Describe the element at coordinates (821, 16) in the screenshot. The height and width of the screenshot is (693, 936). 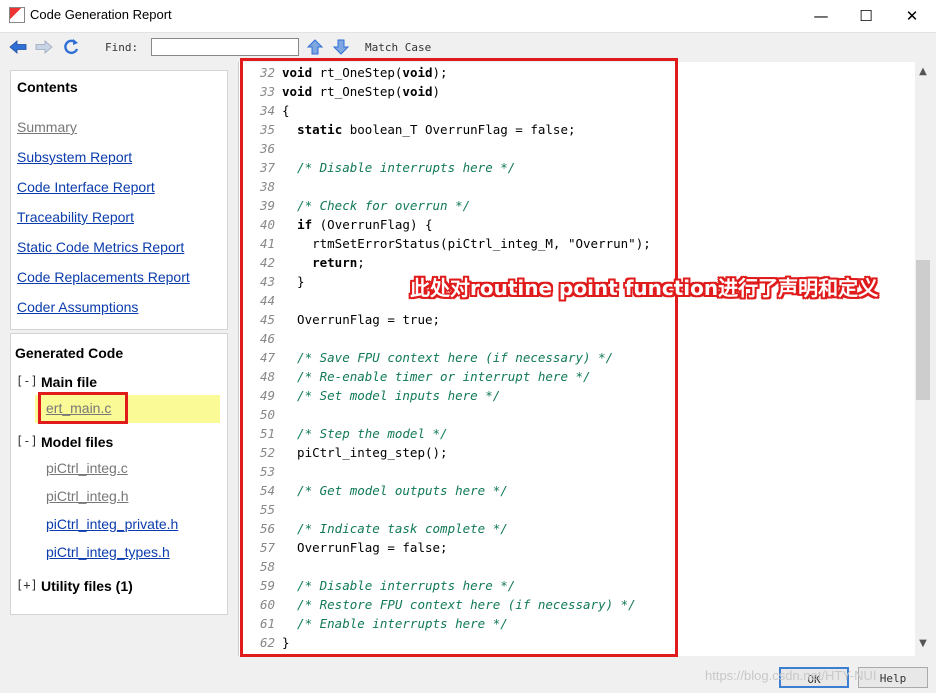
I see `minimize-button: —` at that location.